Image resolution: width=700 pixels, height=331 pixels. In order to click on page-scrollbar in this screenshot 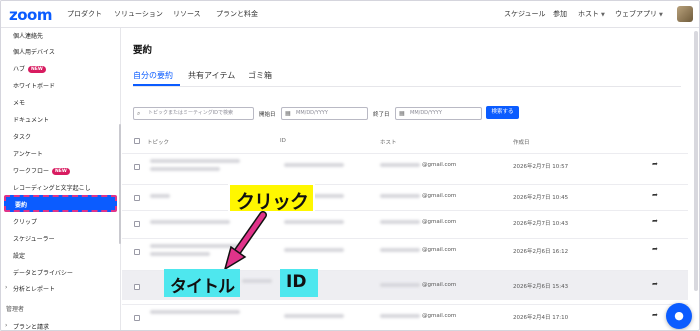, I will do `click(696, 161)`.